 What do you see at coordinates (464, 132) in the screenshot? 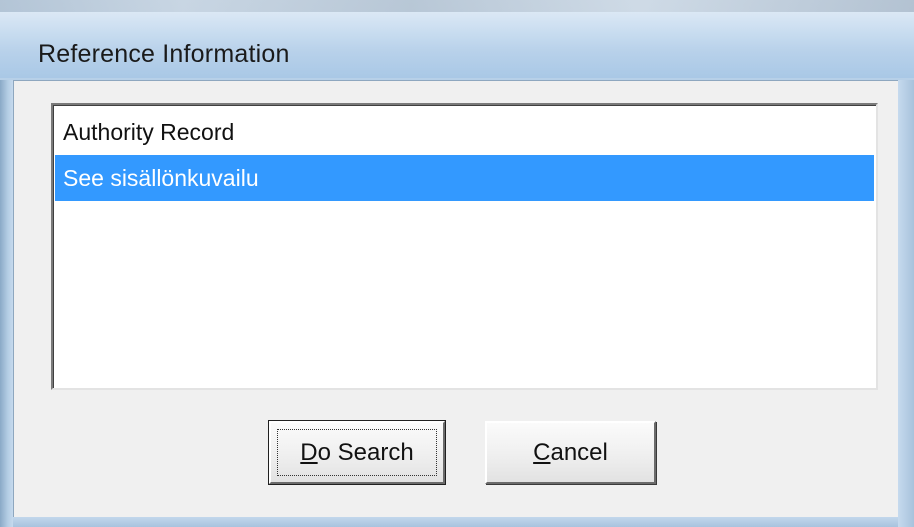
I see `list-item: Authority Record` at bounding box center [464, 132].